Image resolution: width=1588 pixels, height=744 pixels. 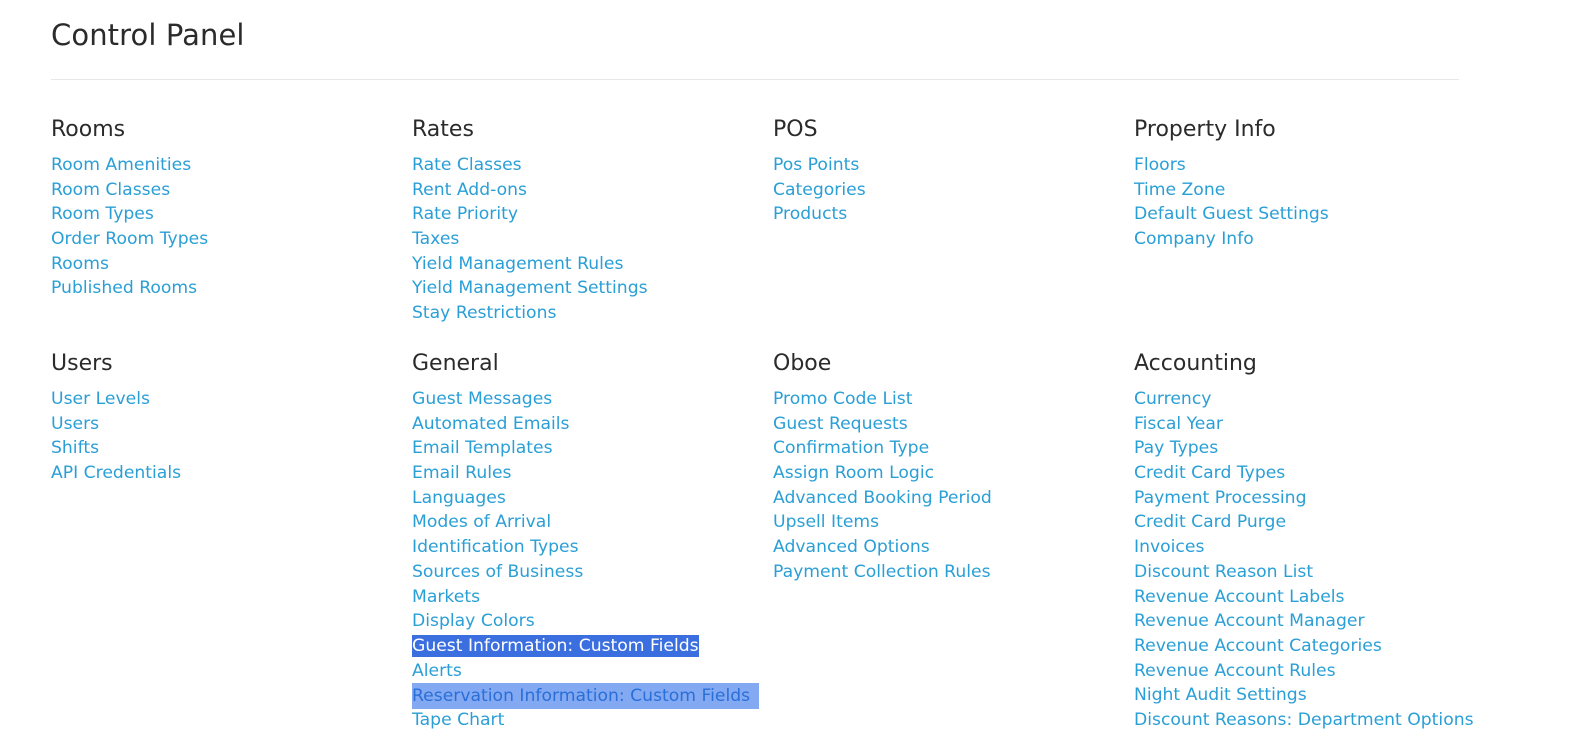 I want to click on list-item: Room Amenities, so click(x=226, y=165).